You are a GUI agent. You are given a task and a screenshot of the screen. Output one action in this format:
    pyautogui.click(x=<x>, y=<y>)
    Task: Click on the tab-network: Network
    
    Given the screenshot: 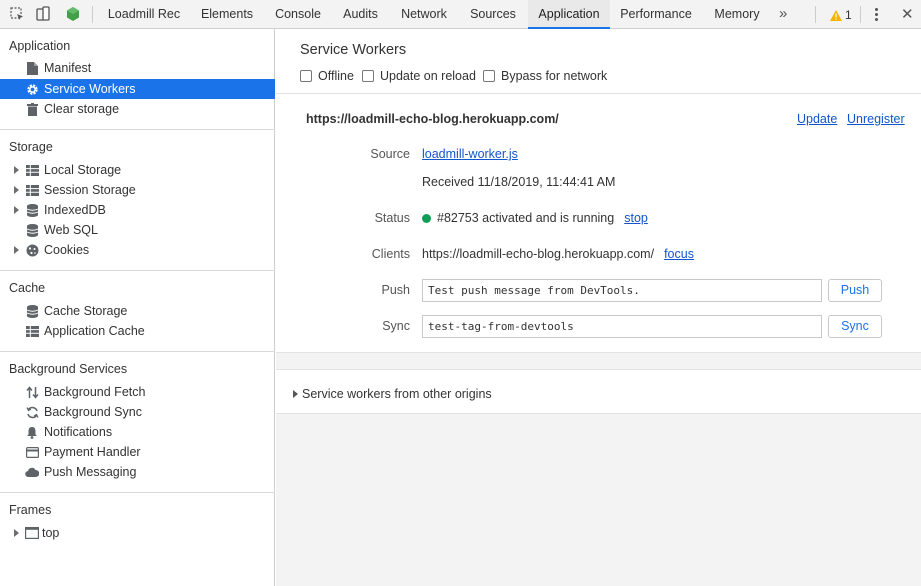 What is the action you would take?
    pyautogui.click(x=424, y=14)
    